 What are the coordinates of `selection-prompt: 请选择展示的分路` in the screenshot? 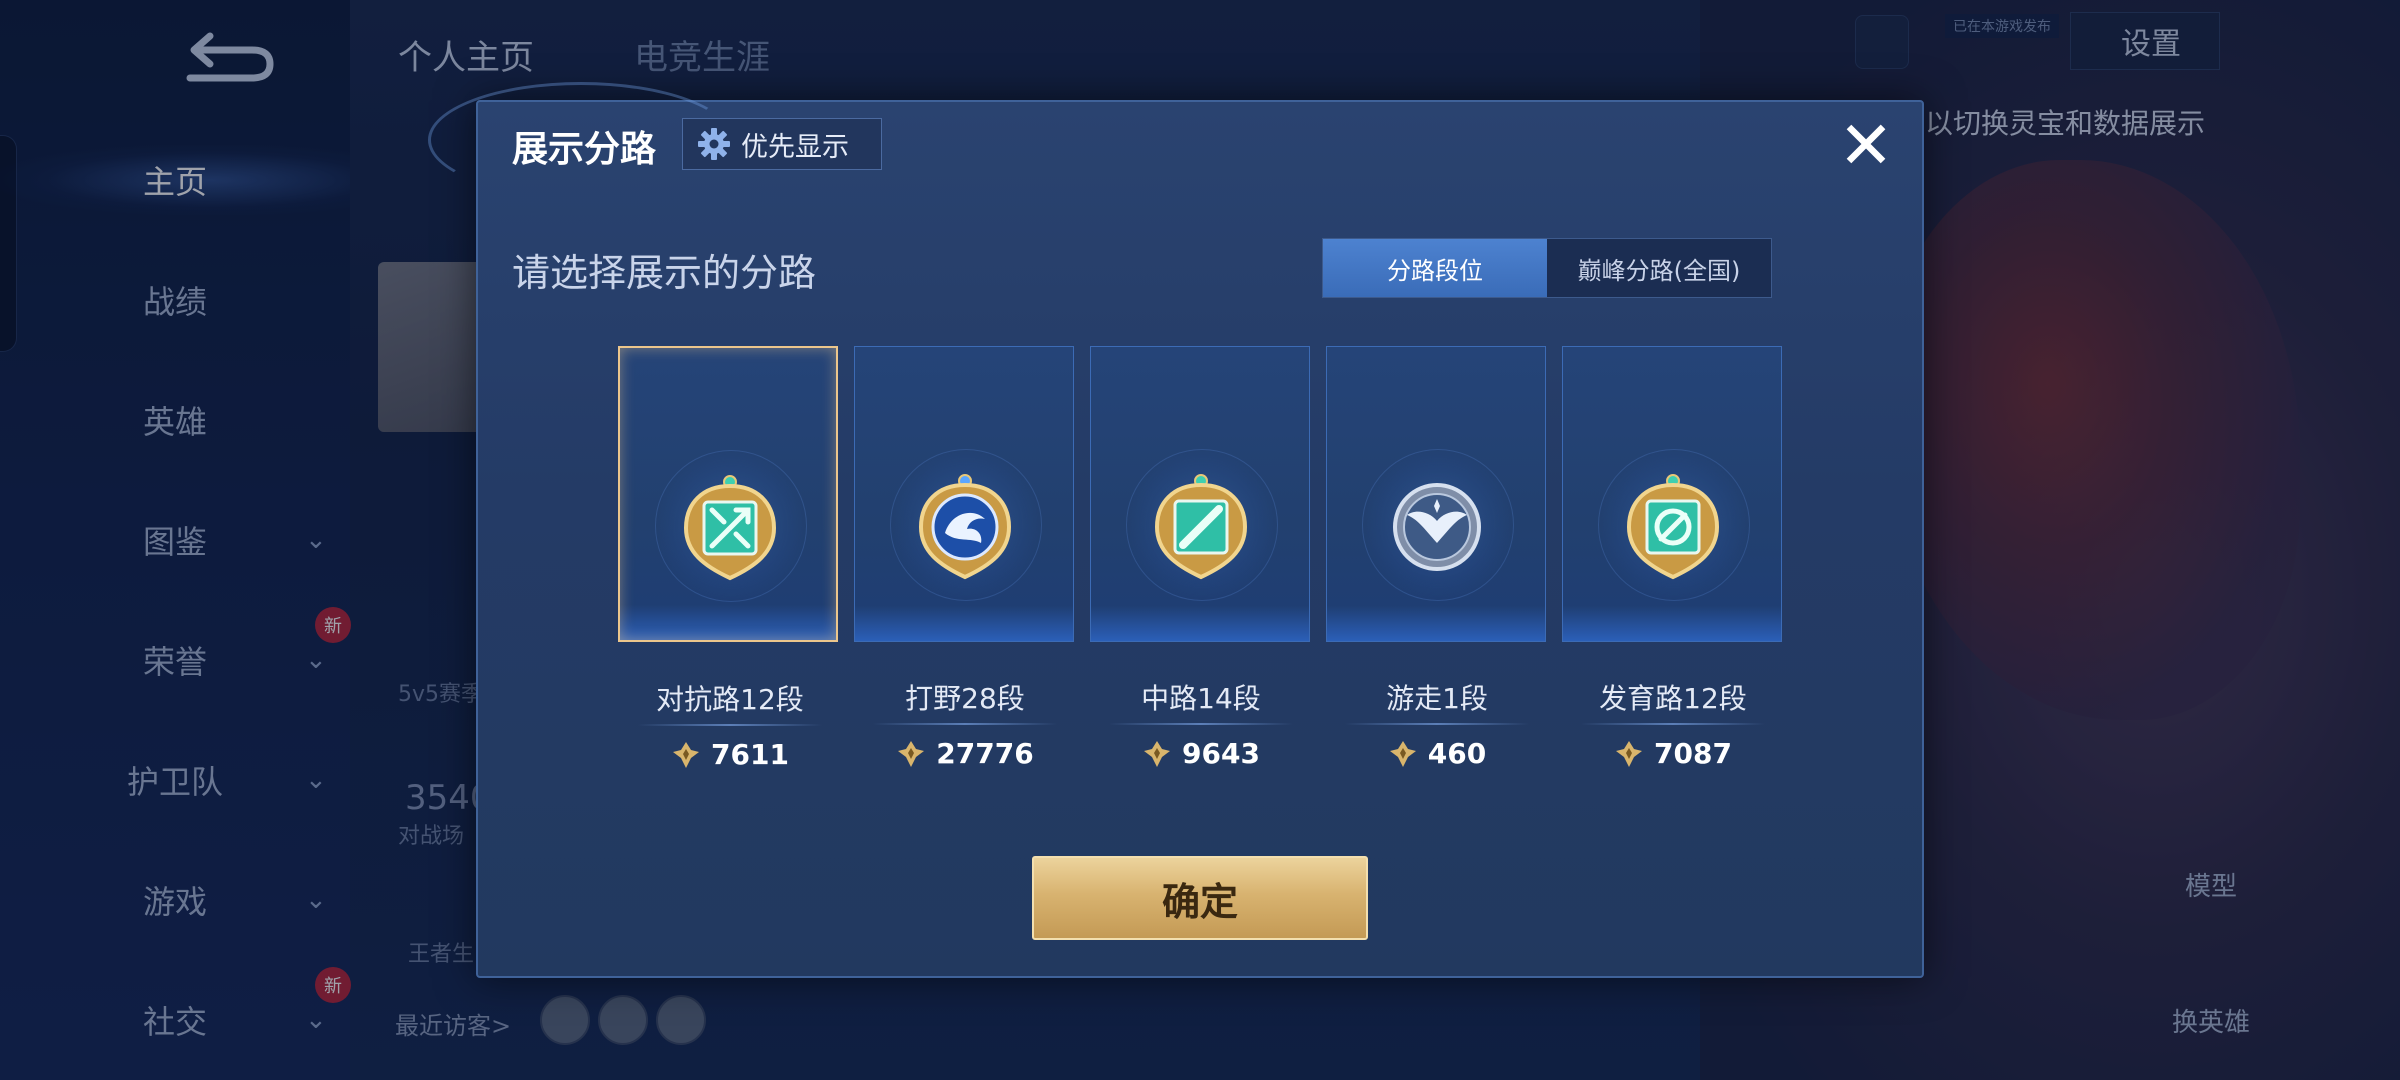 It's located at (664, 273).